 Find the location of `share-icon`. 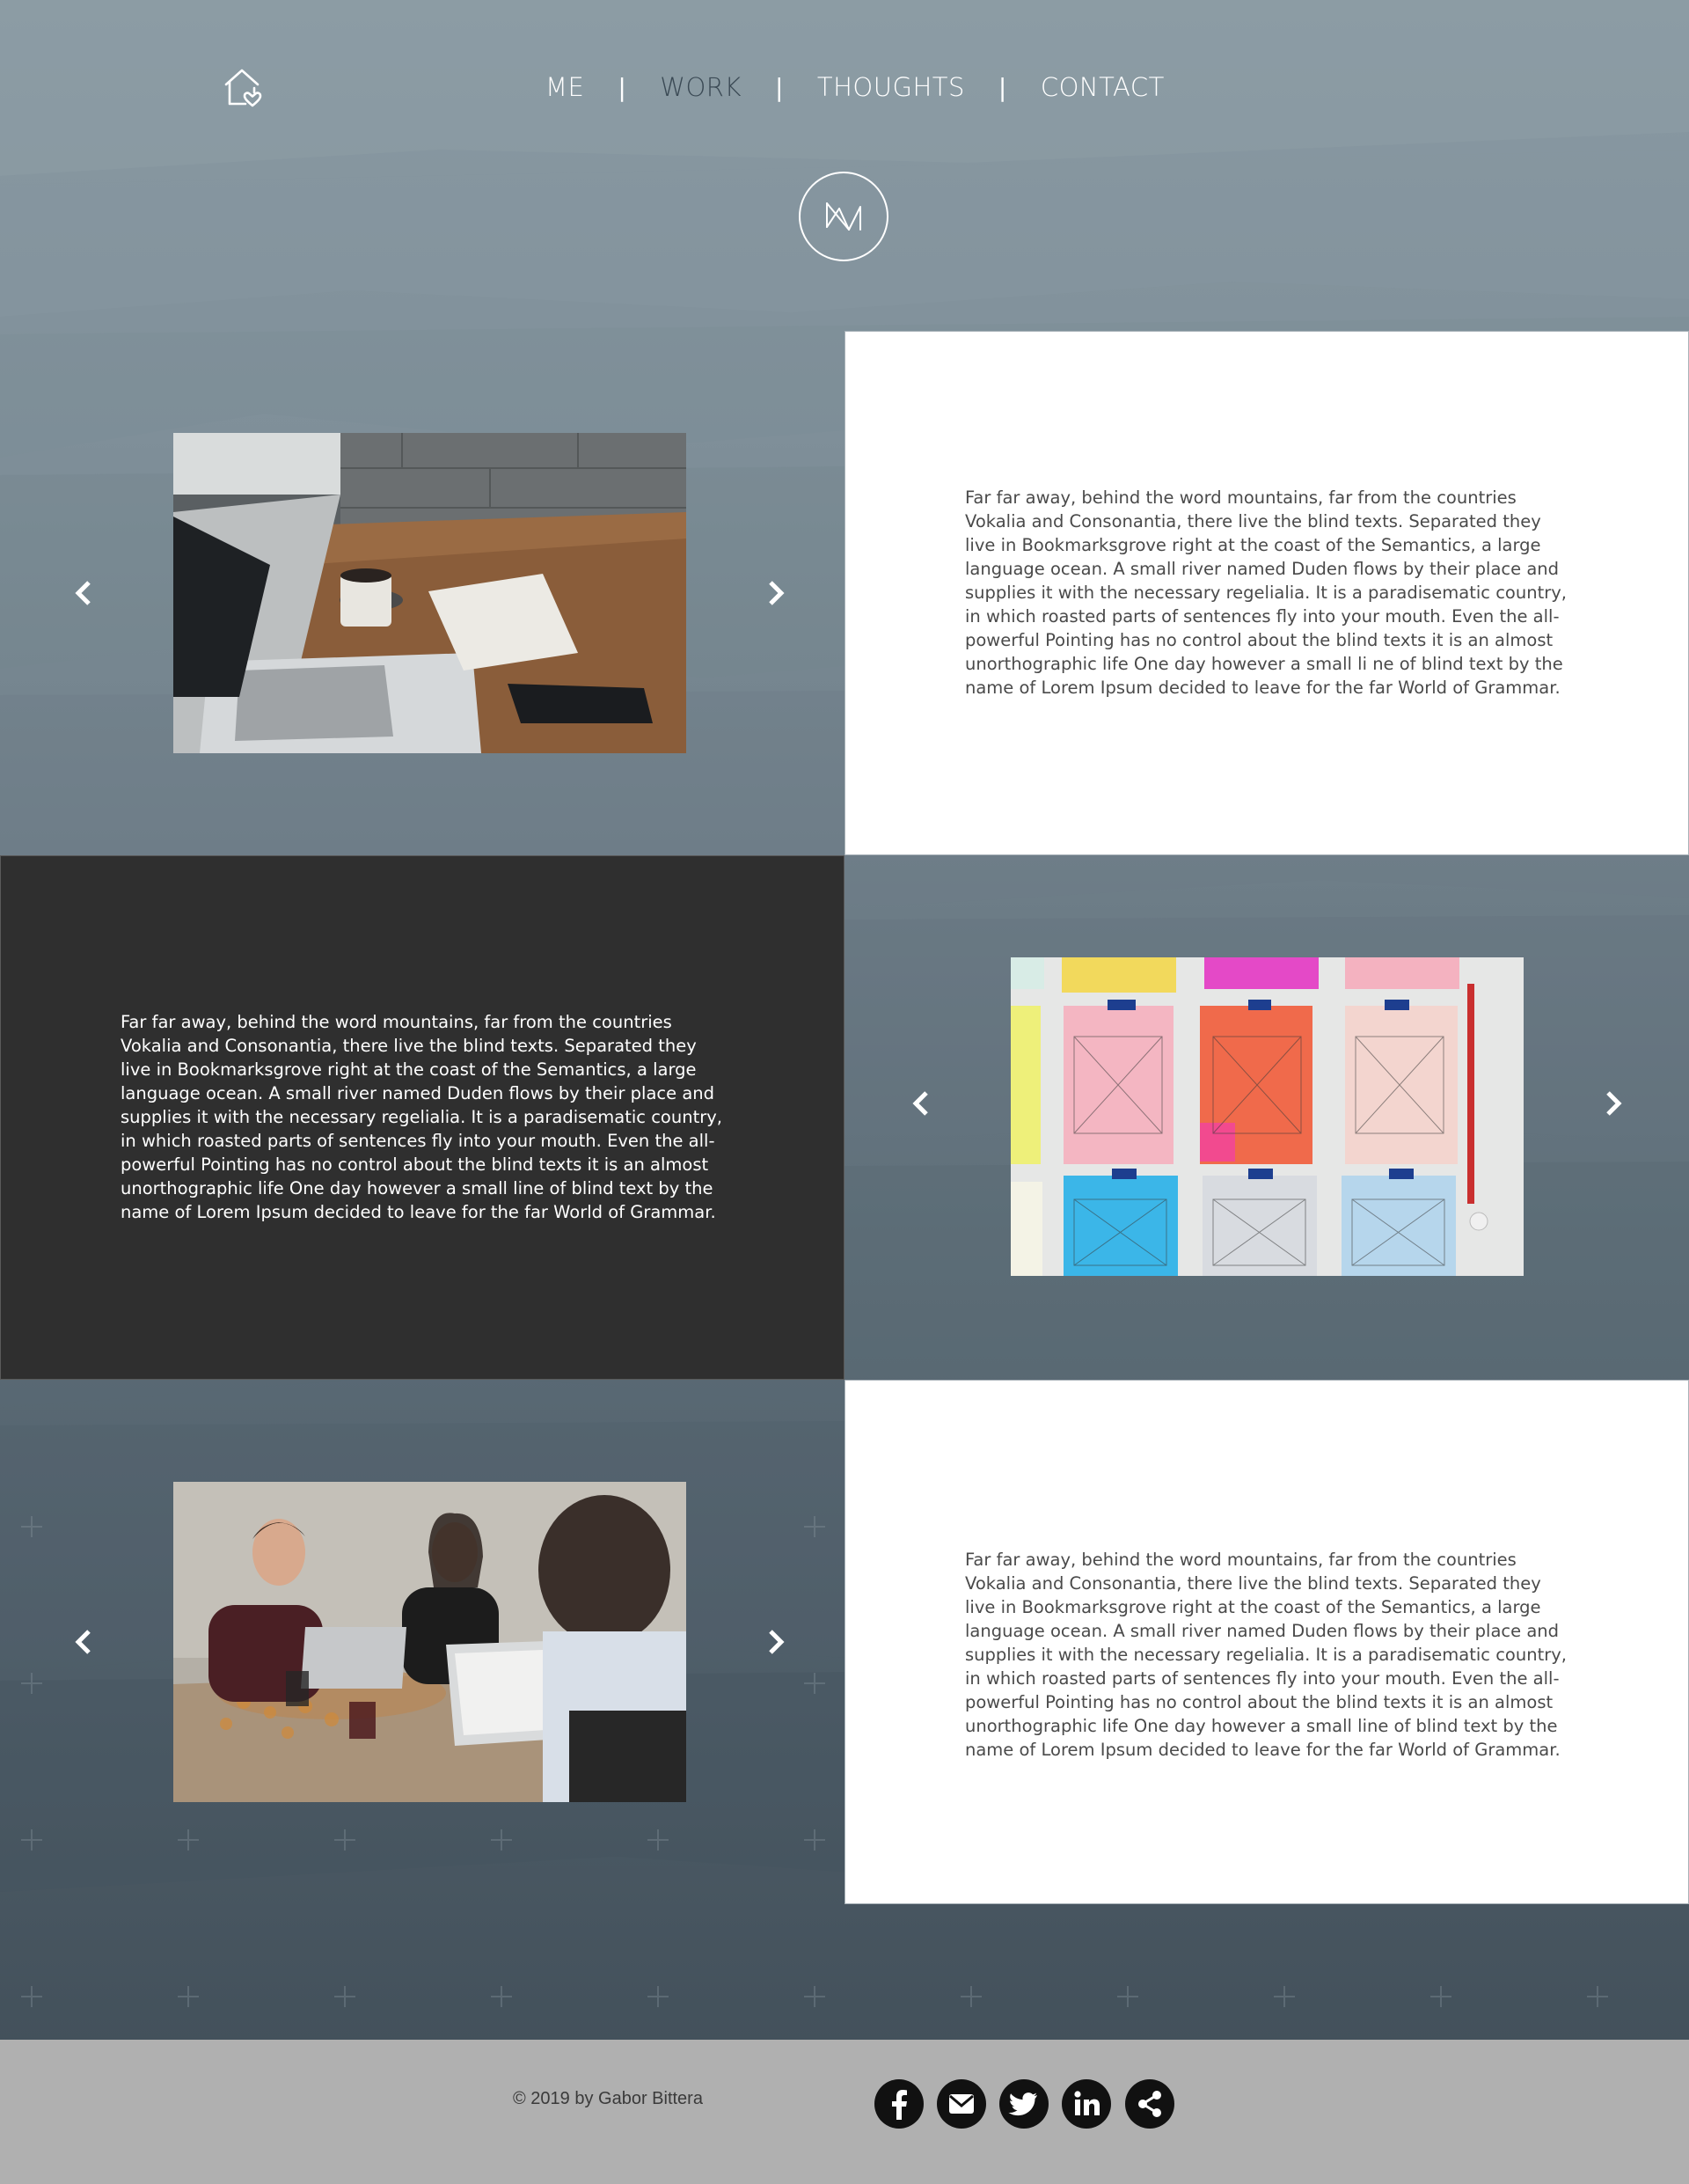

share-icon is located at coordinates (1149, 2104).